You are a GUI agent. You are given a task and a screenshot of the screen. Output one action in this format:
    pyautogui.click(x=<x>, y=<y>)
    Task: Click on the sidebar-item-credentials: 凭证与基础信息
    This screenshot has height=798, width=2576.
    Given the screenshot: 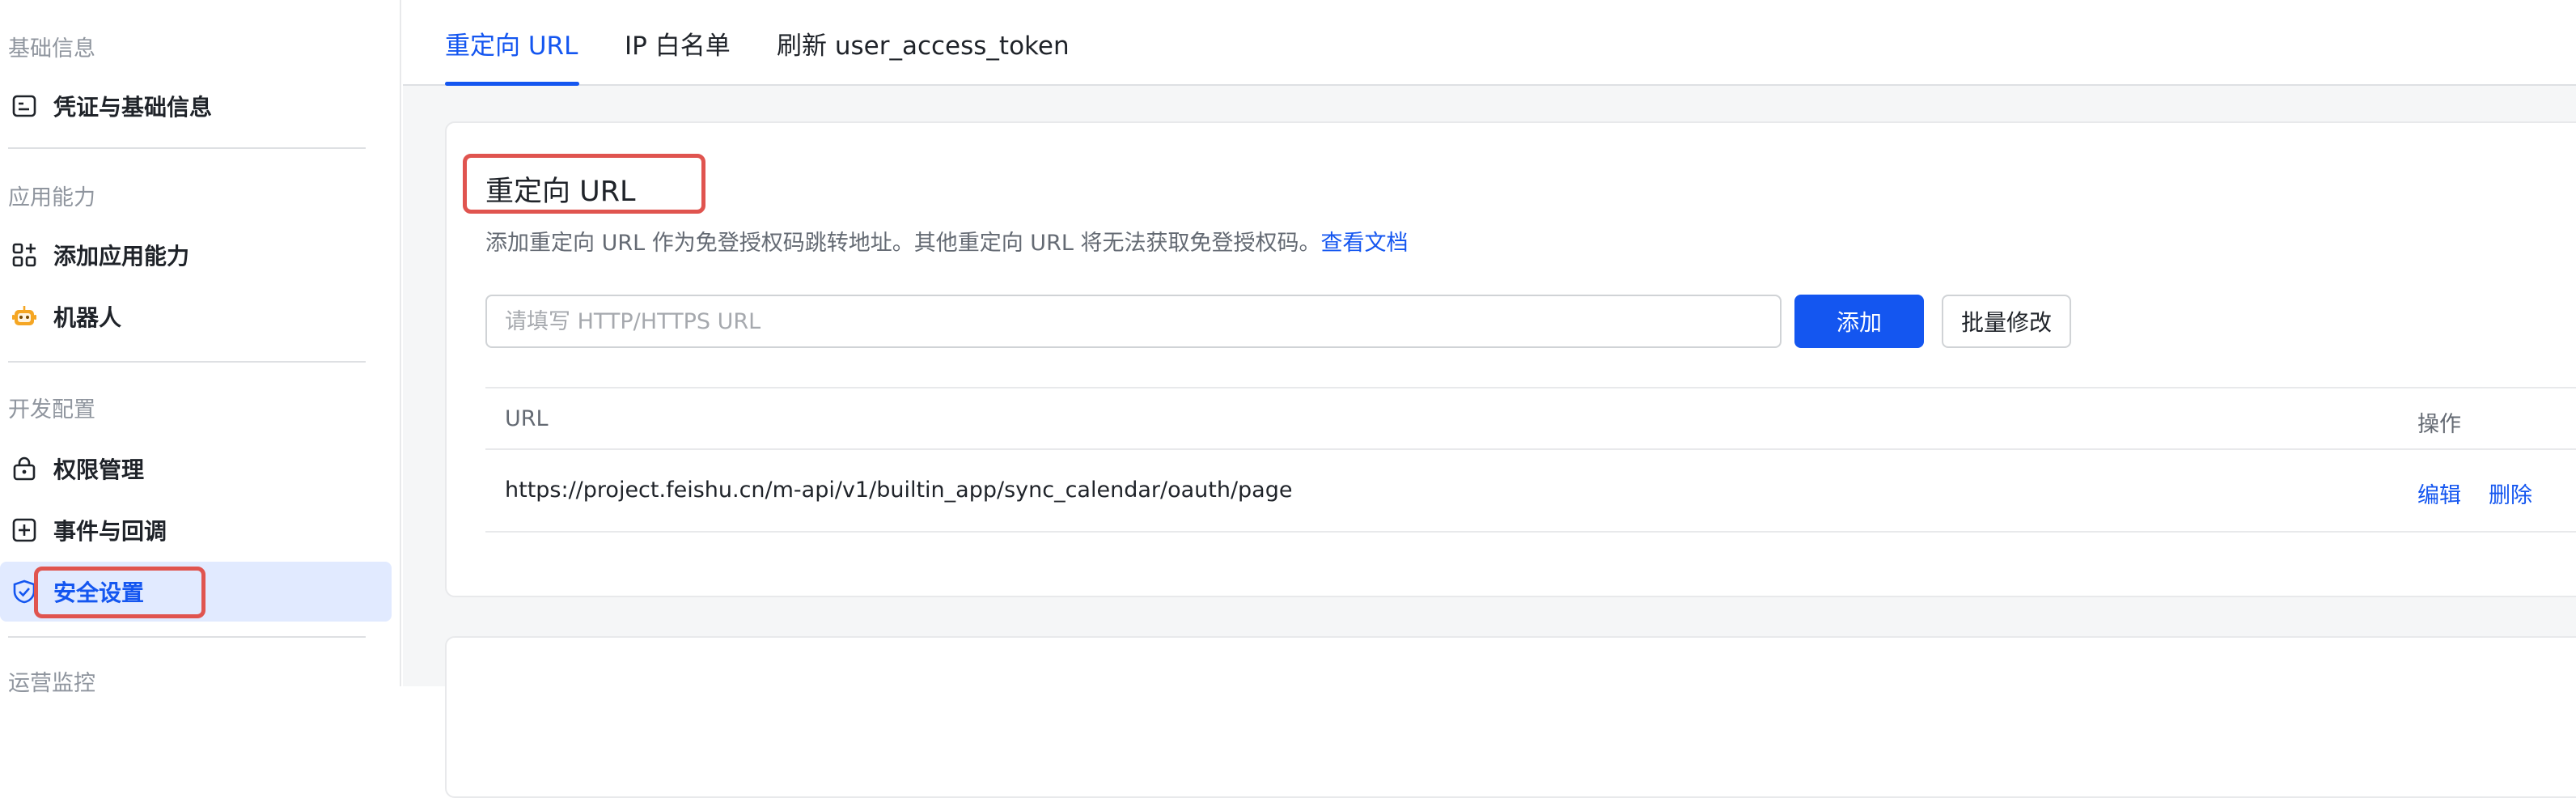 What is the action you would take?
    pyautogui.click(x=196, y=106)
    